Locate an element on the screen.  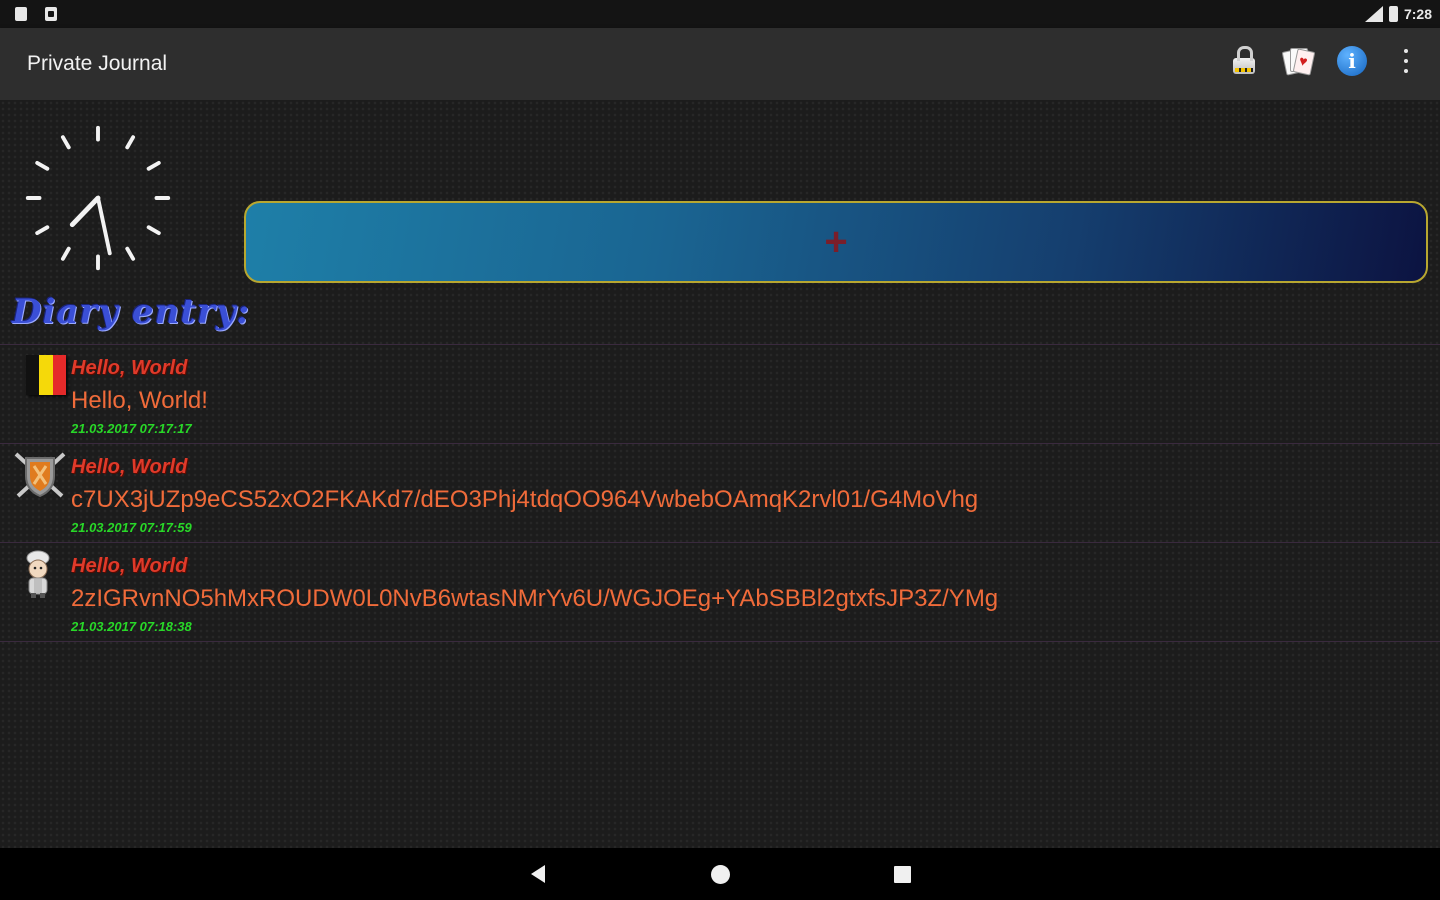
entry-date: 21.03.2017 07:17:59 is located at coordinates (131, 527).